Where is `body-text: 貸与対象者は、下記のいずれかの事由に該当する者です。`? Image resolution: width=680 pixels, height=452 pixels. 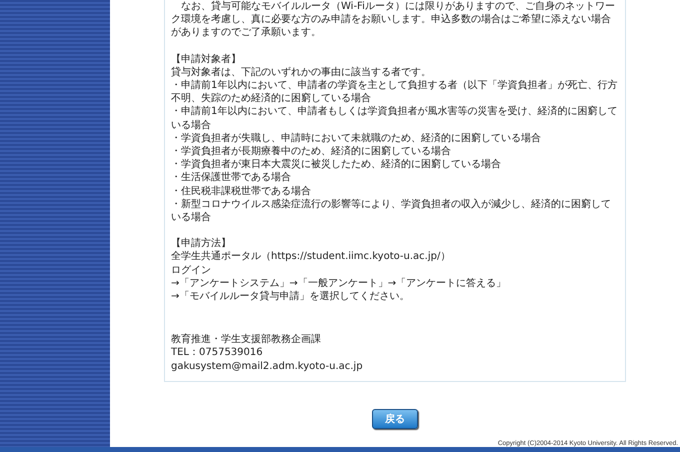 body-text: 貸与対象者は、下記のいずれかの事由に該当する者です。 is located at coordinates (301, 73).